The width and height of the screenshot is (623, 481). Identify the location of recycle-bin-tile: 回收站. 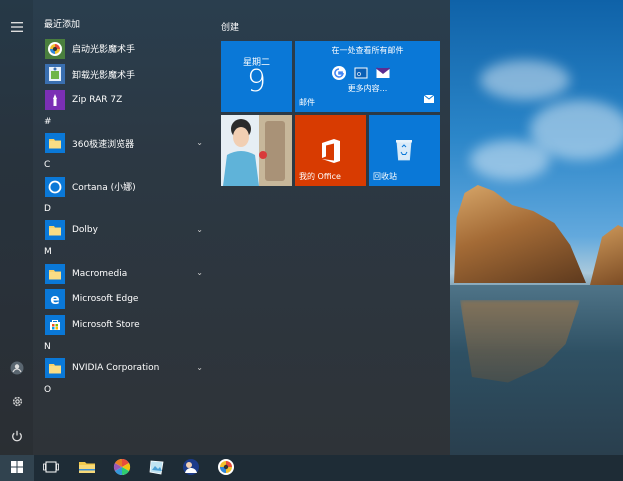
(404, 150).